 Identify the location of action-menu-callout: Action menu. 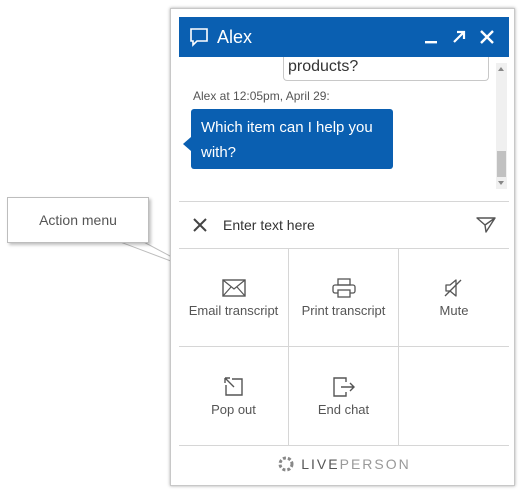
(78, 220).